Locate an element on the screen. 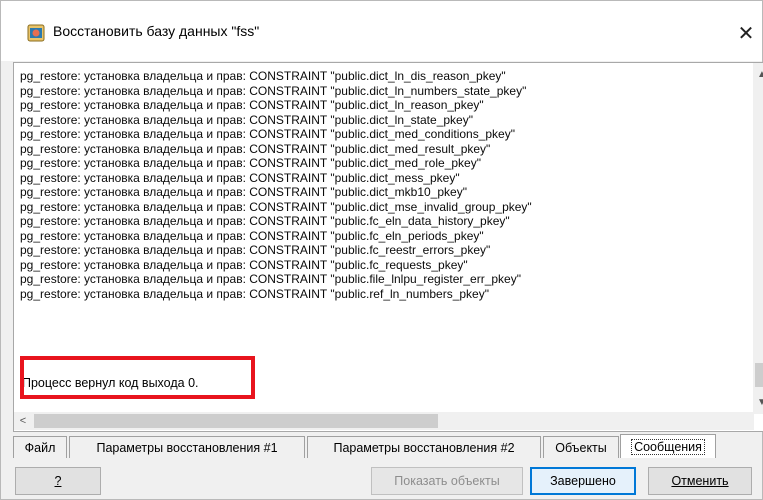 The width and height of the screenshot is (763, 500). close-icon: ✕ is located at coordinates (746, 33).